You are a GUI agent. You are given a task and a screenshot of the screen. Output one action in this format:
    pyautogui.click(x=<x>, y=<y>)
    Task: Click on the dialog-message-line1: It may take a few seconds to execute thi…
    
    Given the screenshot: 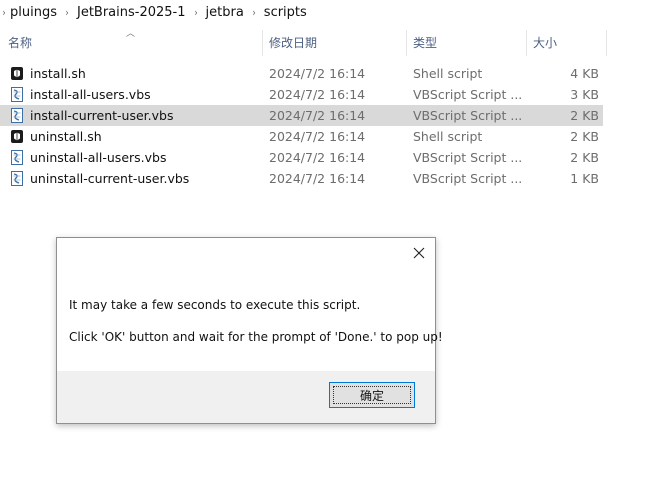 What is the action you would take?
    pyautogui.click(x=215, y=305)
    